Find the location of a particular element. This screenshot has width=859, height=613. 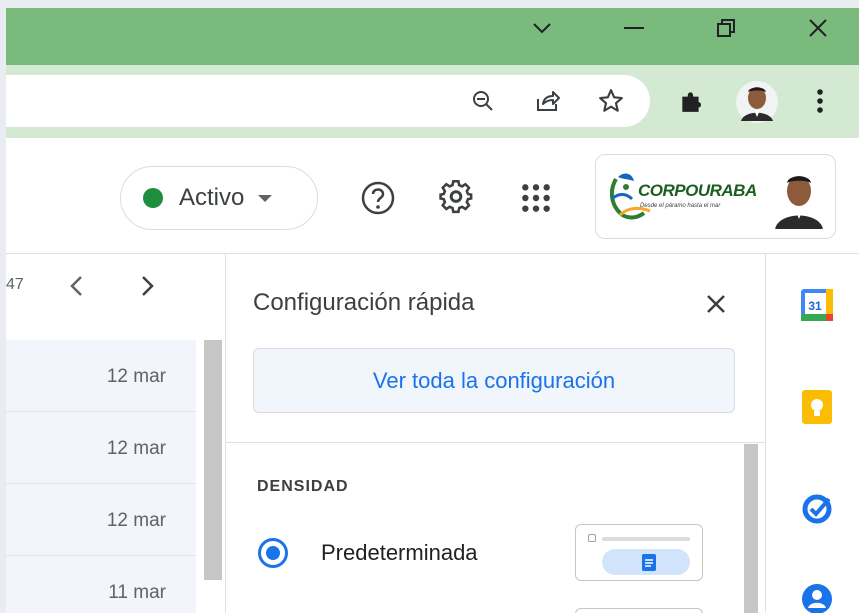

share-icon is located at coordinates (548, 101).